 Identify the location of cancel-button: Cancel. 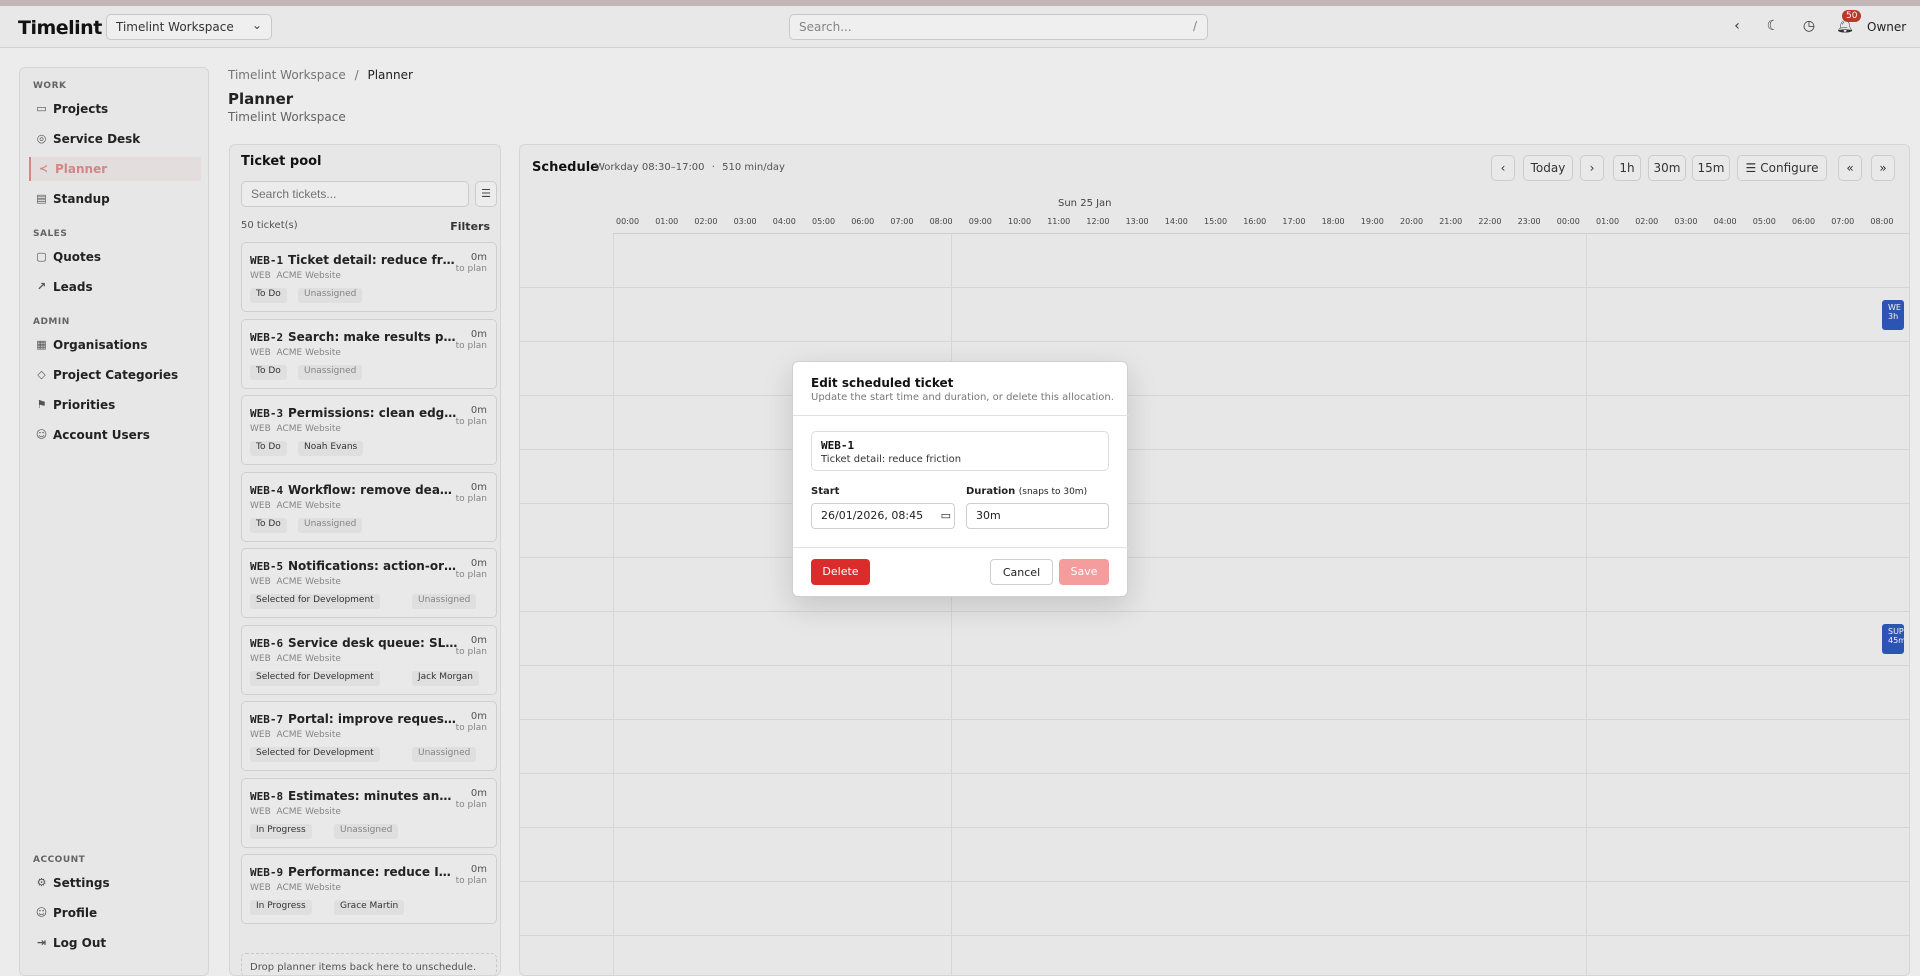
(1021, 572).